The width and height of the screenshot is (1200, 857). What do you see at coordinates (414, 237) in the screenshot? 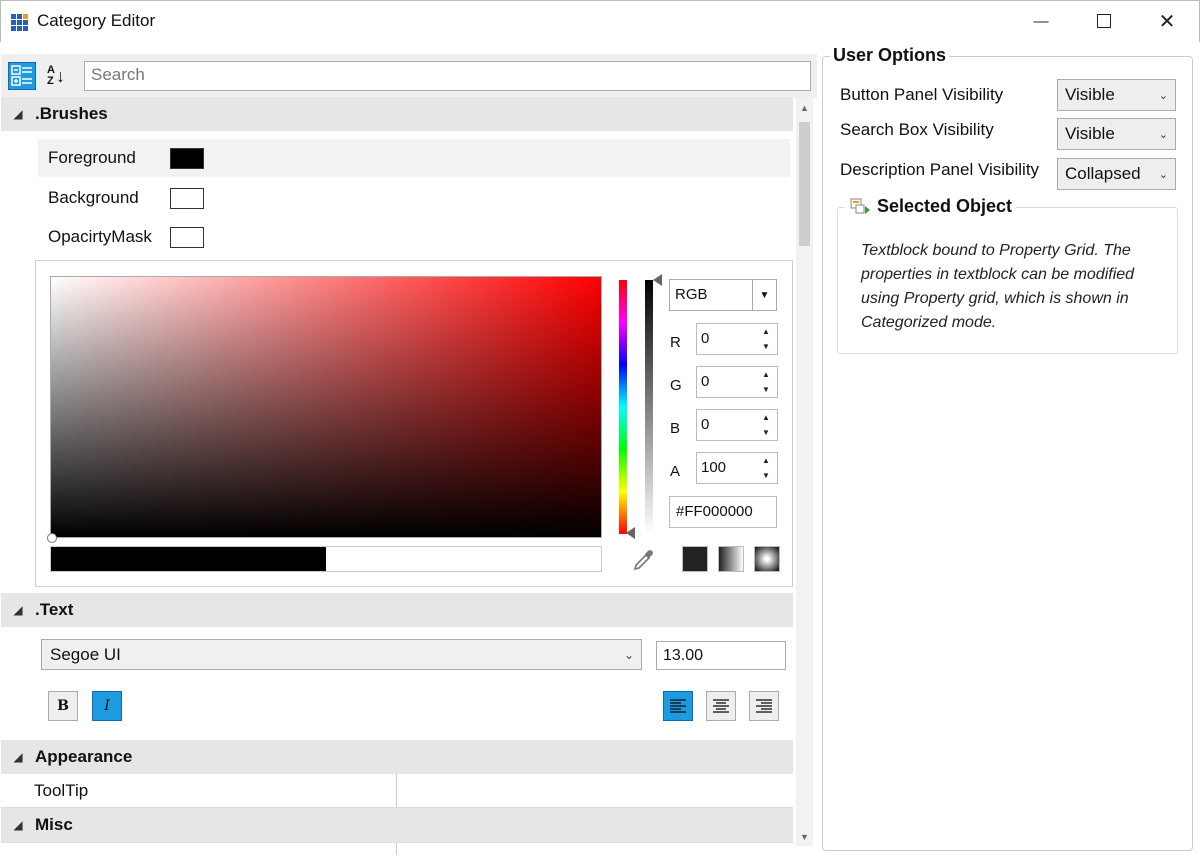
I see `brush-row-opacity-mask: OpacirtyMask` at bounding box center [414, 237].